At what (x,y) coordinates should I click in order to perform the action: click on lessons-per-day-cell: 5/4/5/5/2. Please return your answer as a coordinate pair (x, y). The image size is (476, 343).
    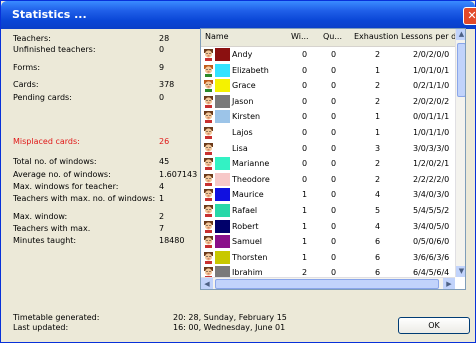
    Looking at the image, I should click on (431, 210).